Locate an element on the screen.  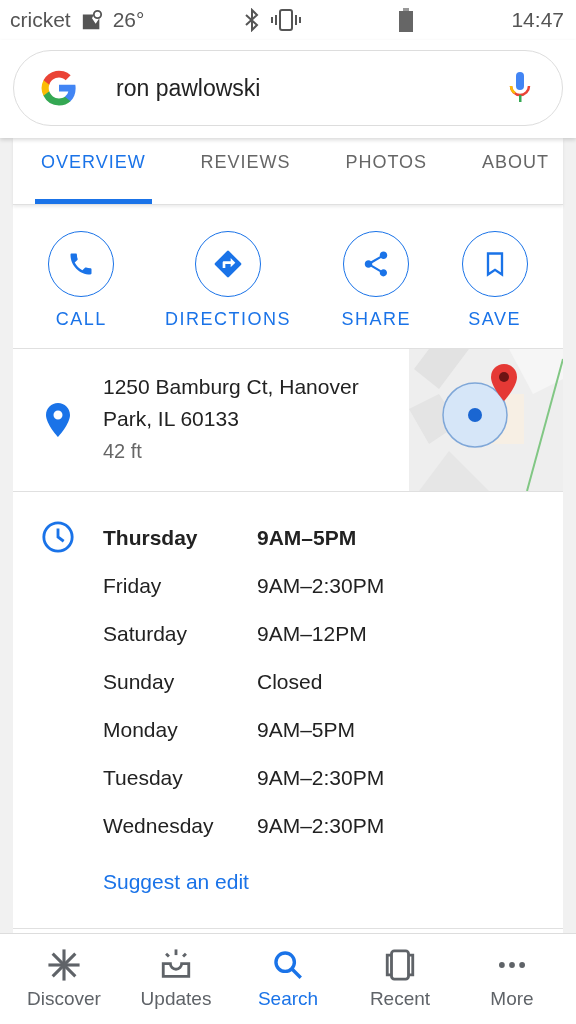
action-label: CALL is located at coordinates (81, 319).